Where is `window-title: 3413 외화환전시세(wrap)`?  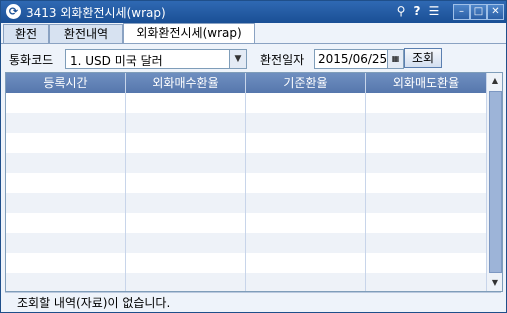 window-title: 3413 외화환전시세(wrap) is located at coordinates (96, 13).